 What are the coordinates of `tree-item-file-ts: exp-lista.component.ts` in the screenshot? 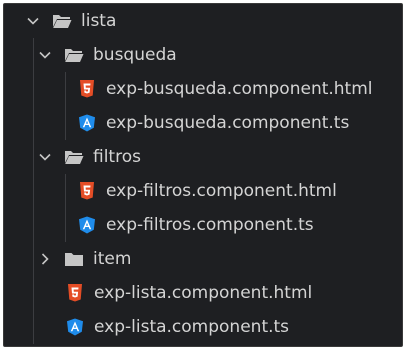 It's located at (203, 327).